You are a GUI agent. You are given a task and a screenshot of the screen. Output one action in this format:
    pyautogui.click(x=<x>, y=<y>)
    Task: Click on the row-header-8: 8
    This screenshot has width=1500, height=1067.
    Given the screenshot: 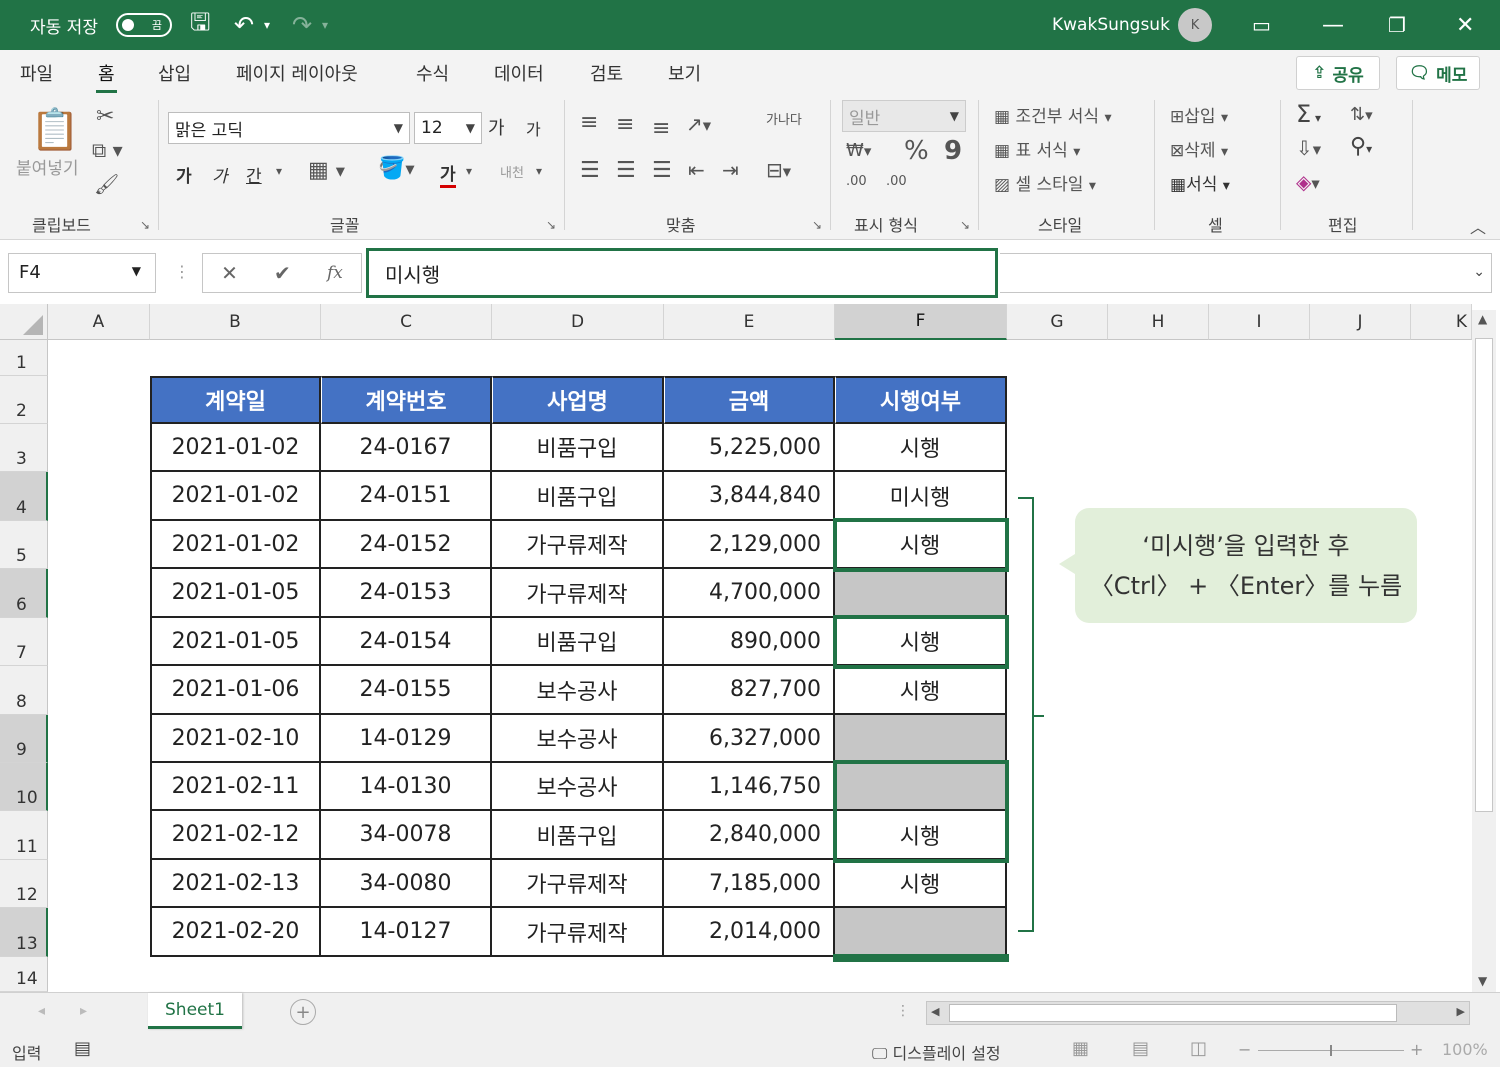 What is the action you would take?
    pyautogui.click(x=24, y=690)
    